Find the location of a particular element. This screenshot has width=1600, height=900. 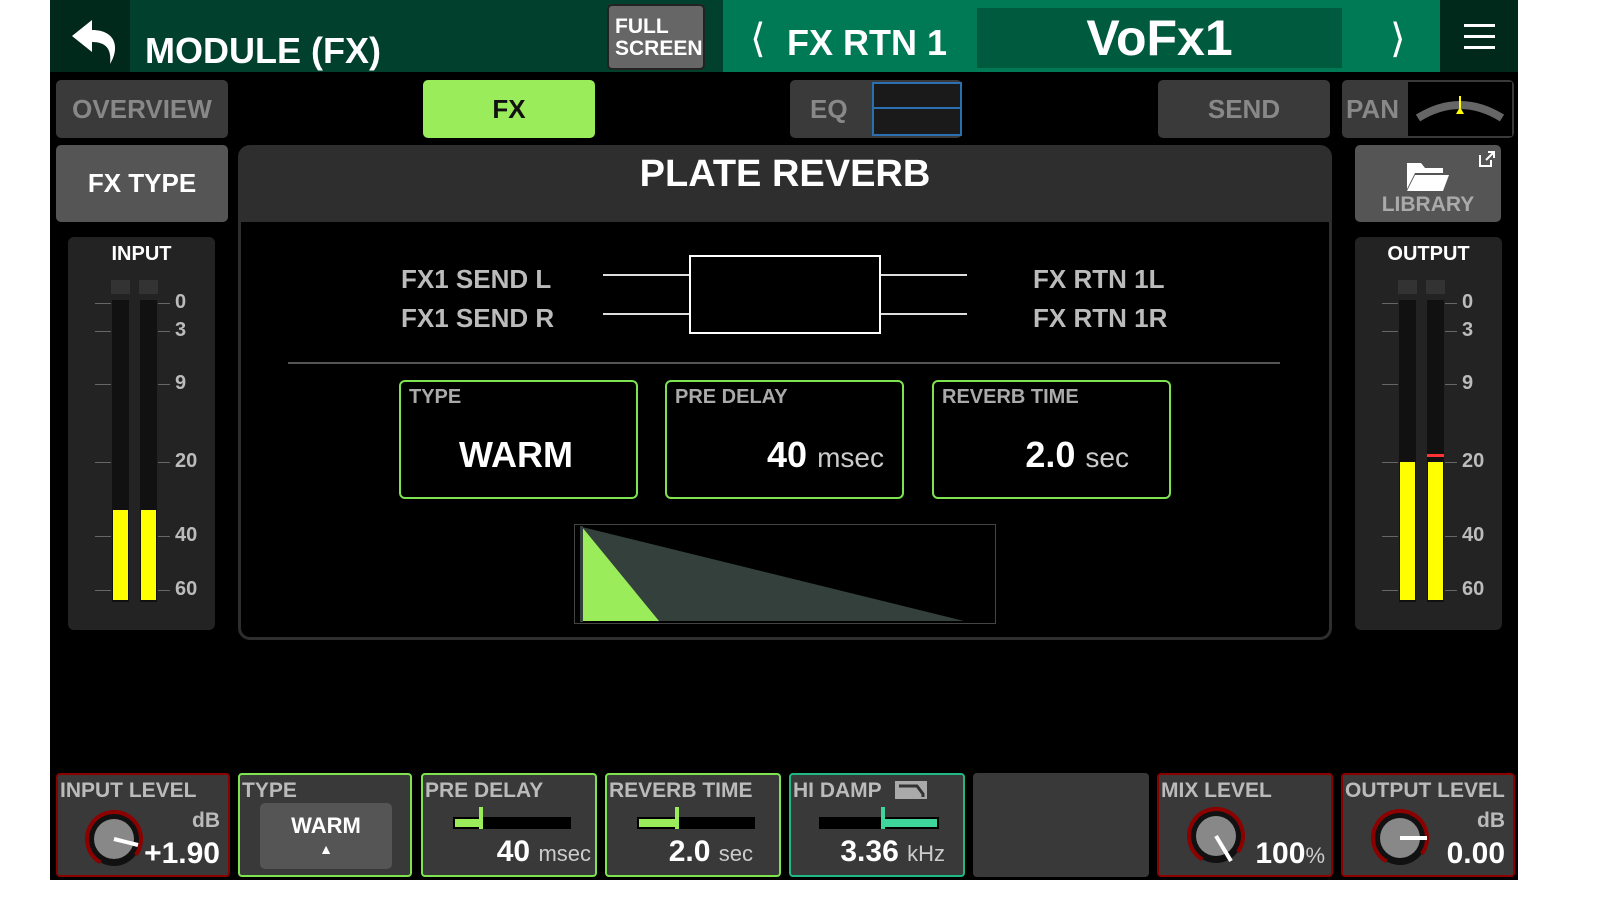

undo-arrow-icon is located at coordinates (94, 42).